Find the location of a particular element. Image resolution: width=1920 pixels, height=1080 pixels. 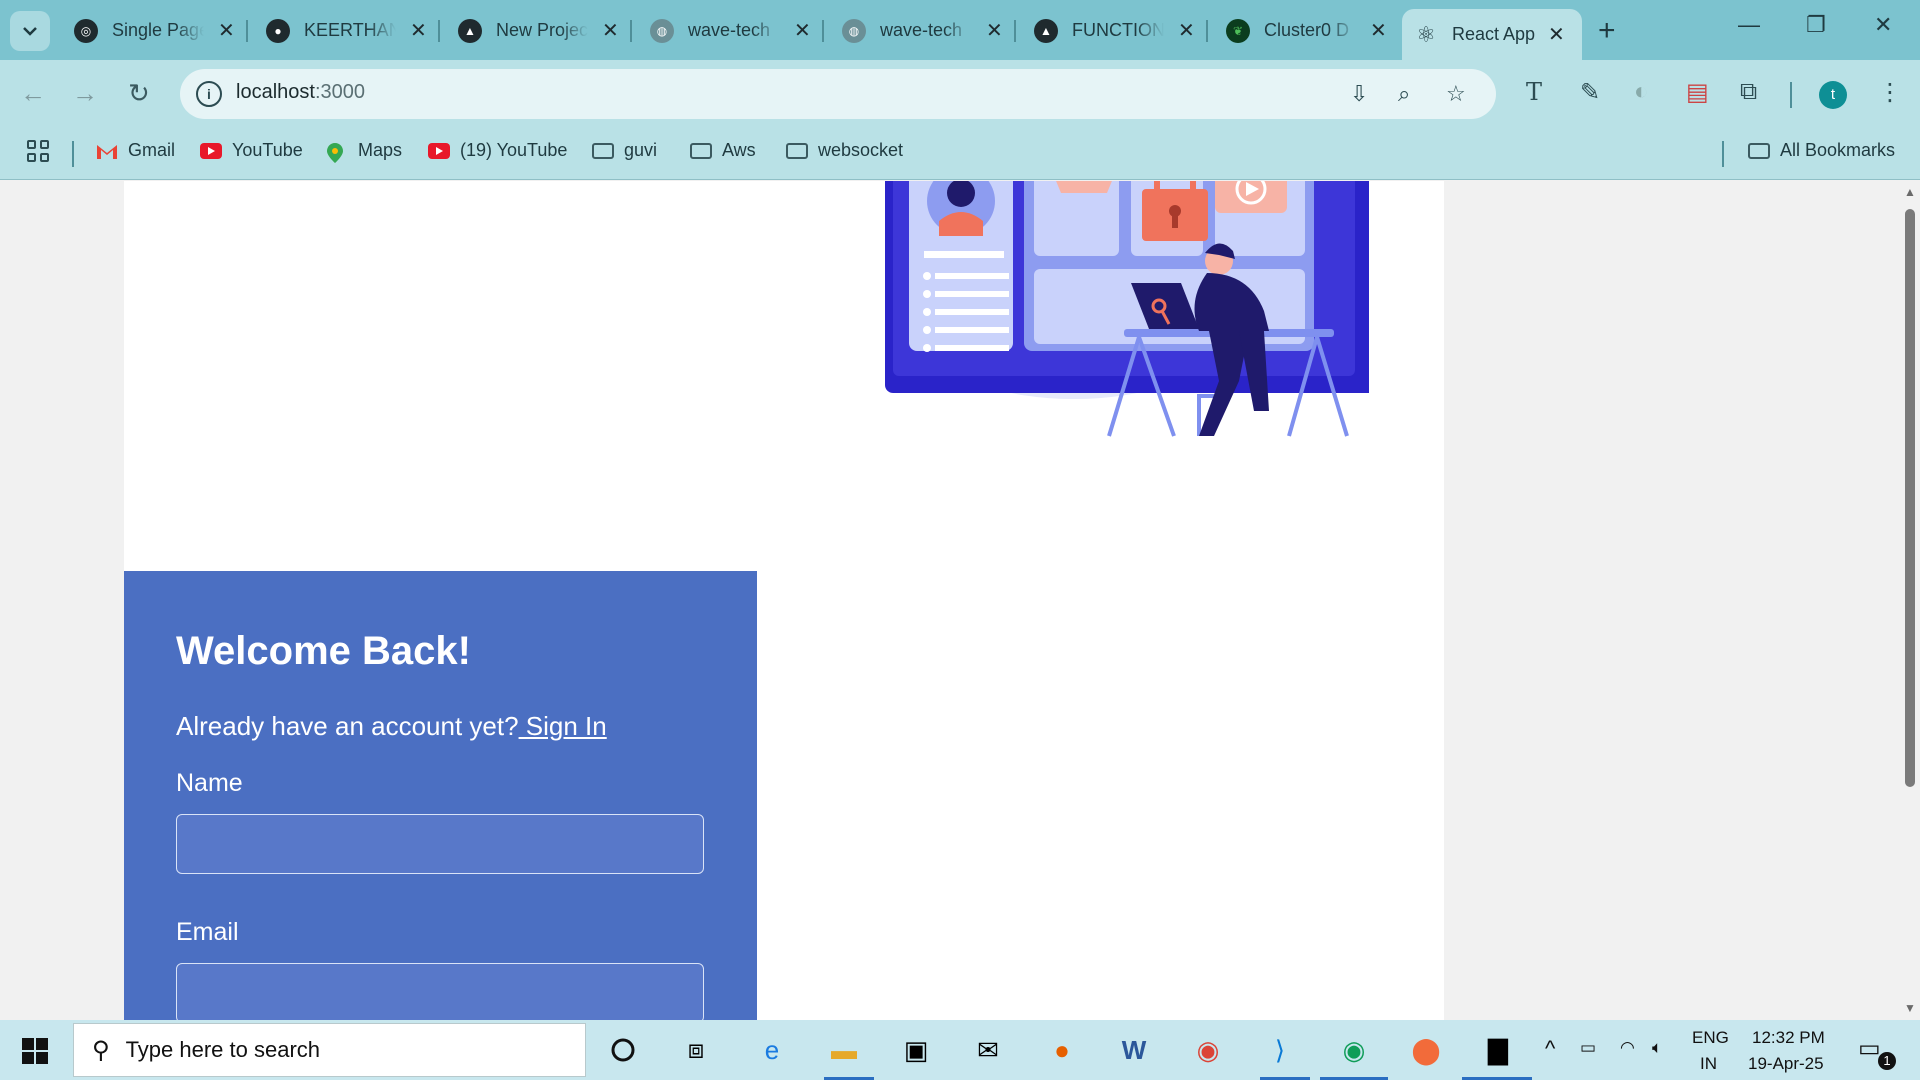

tab-wave-tech-1: ◍ wave-tech ✕ is located at coordinates (730, 30).